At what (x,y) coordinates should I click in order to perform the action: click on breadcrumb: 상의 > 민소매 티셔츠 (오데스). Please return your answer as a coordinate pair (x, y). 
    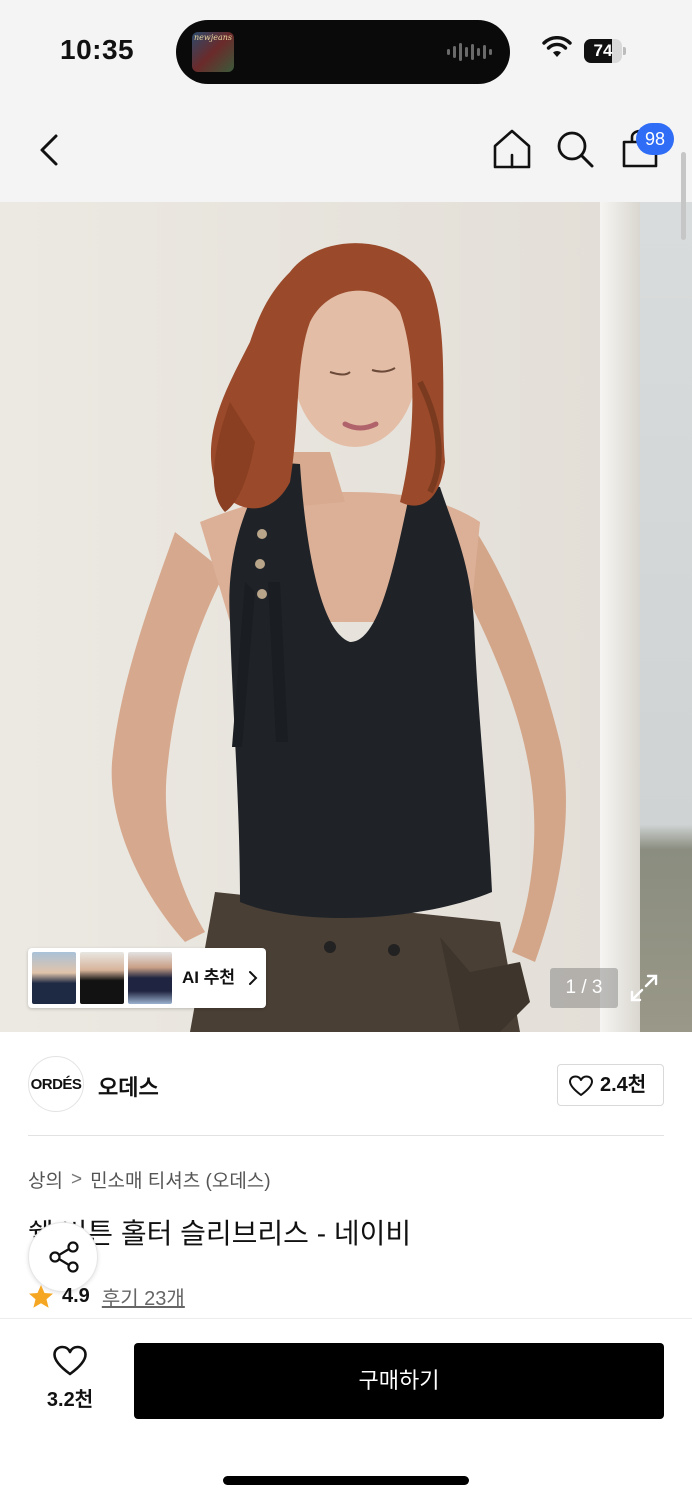
    Looking at the image, I should click on (149, 1179).